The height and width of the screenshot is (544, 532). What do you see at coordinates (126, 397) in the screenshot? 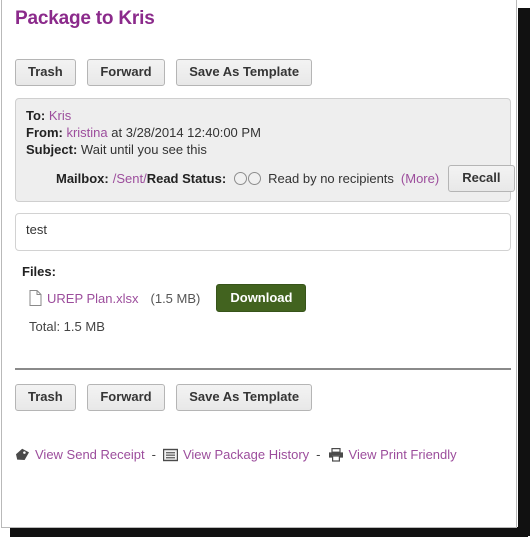
I see `forward-button-bottom: Forward` at bounding box center [126, 397].